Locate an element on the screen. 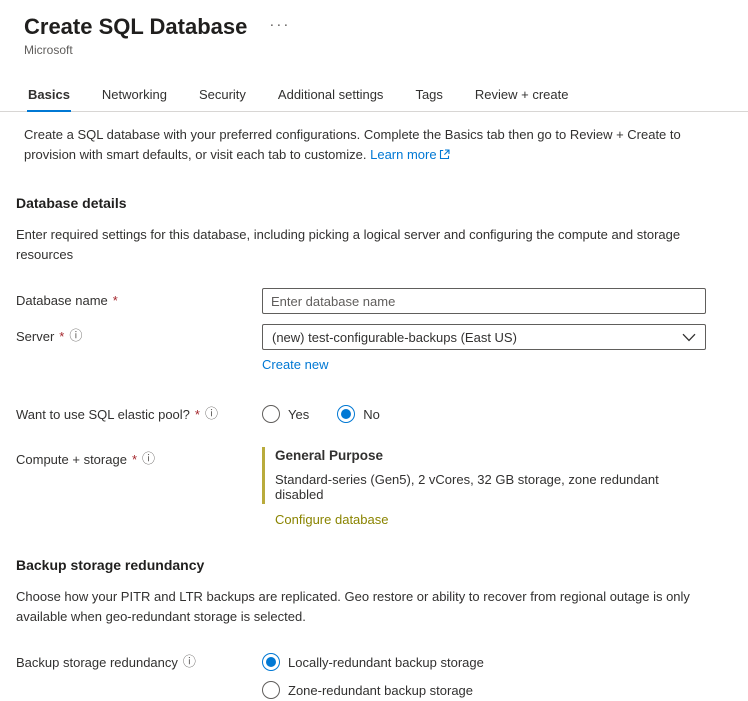 The image size is (748, 701). create-new-server-link: Create new is located at coordinates (295, 364).